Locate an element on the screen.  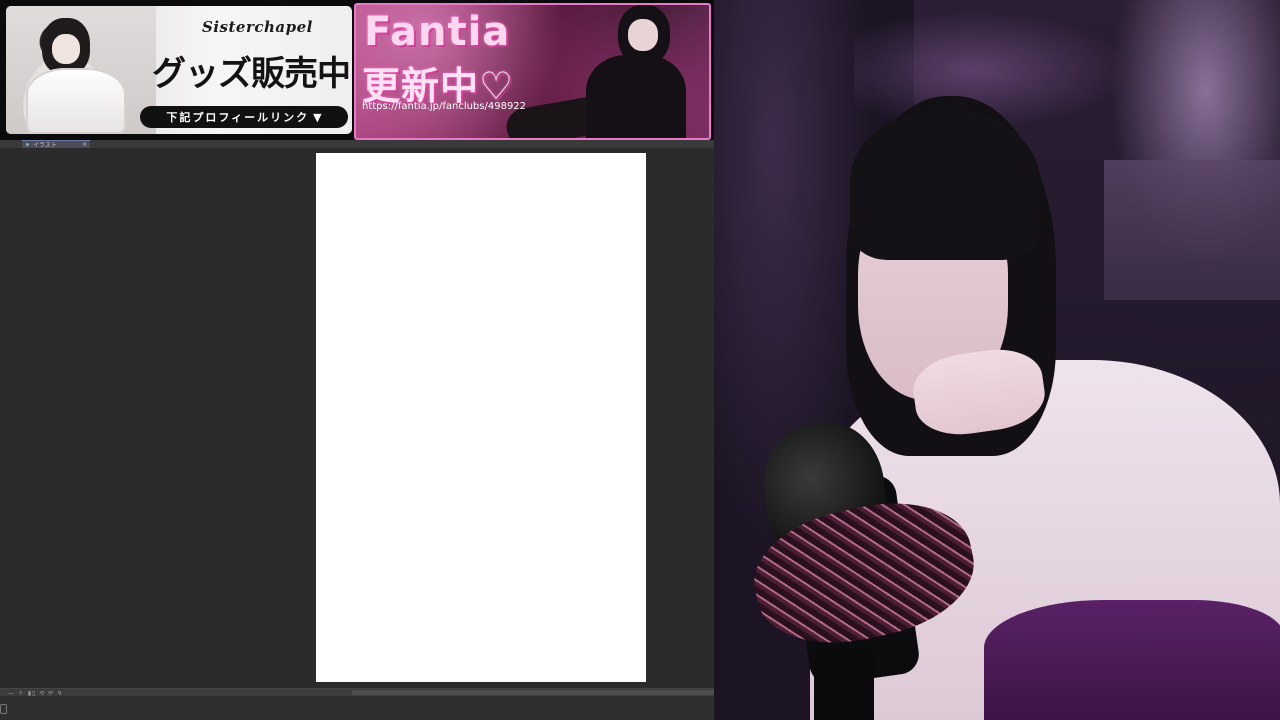
tab-status-dot-icon is located at coordinates (27, 144).